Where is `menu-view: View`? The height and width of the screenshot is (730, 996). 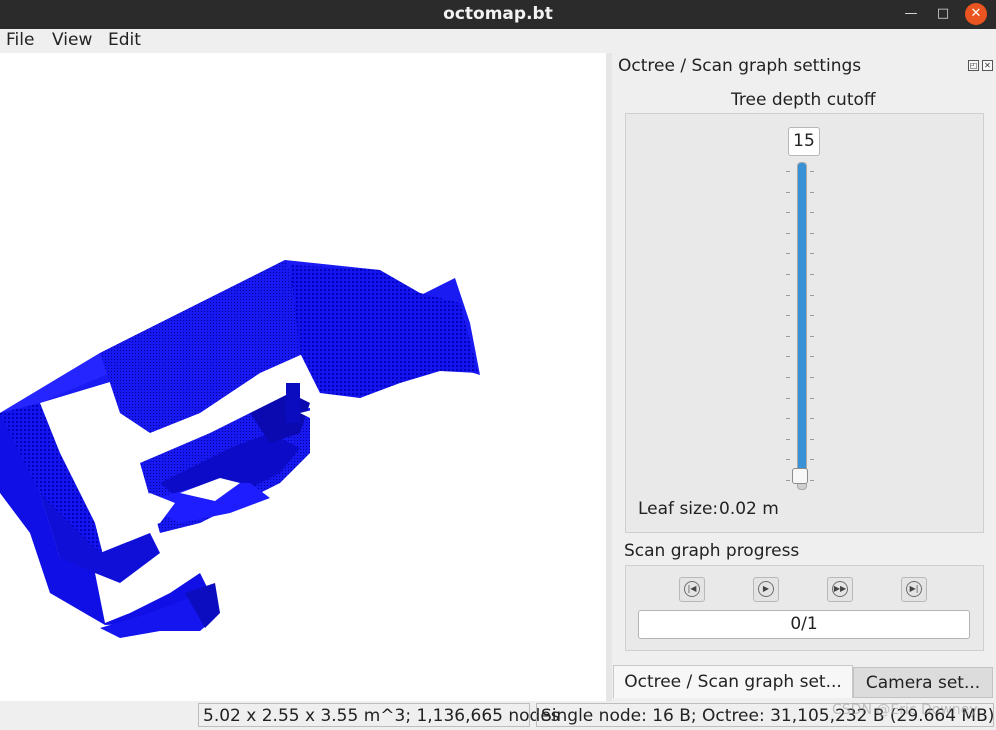 menu-view: View is located at coordinates (72, 40).